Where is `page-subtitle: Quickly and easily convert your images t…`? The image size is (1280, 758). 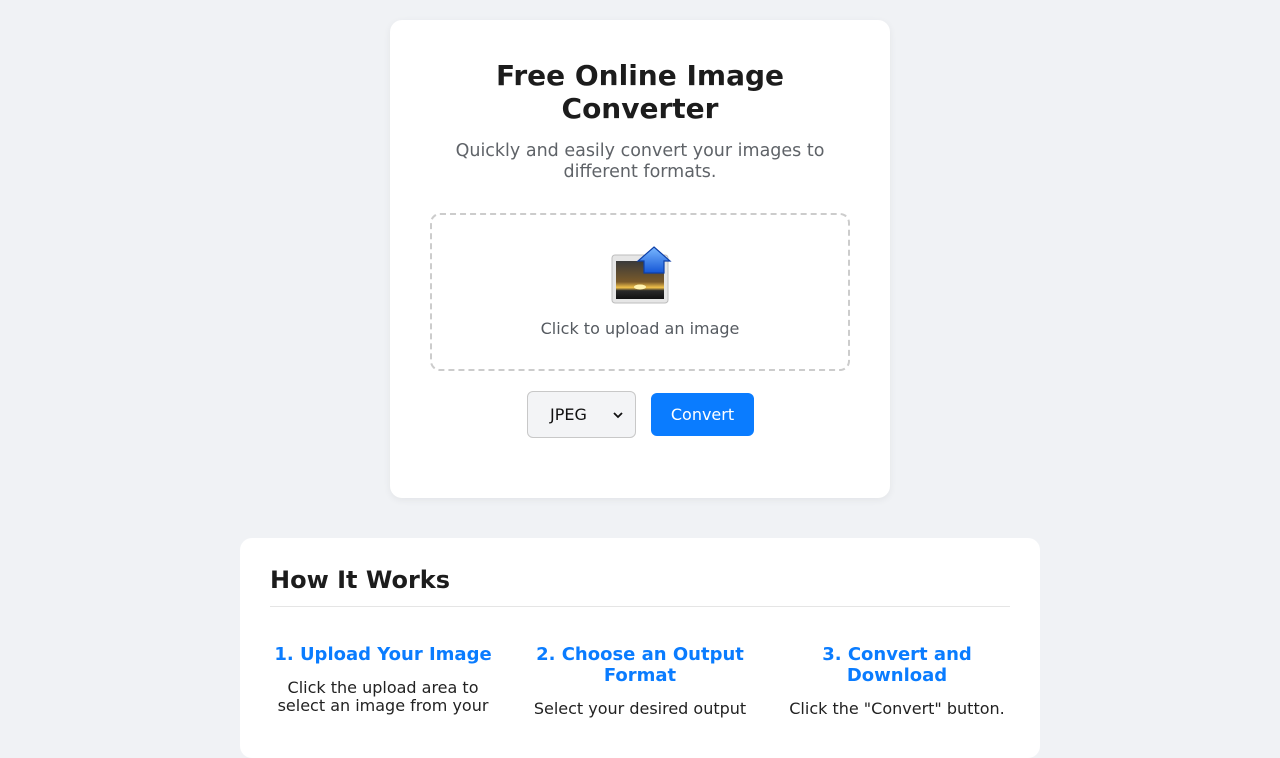
page-subtitle: Quickly and easily convert your images t… is located at coordinates (640, 161).